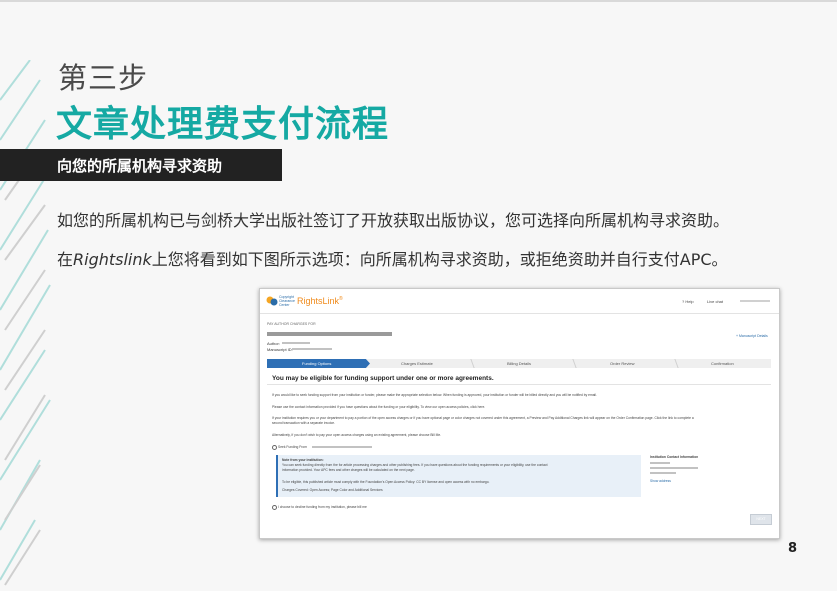 Image resolution: width=837 pixels, height=591 pixels. I want to click on step-billing-details: Billing Details, so click(519, 363).